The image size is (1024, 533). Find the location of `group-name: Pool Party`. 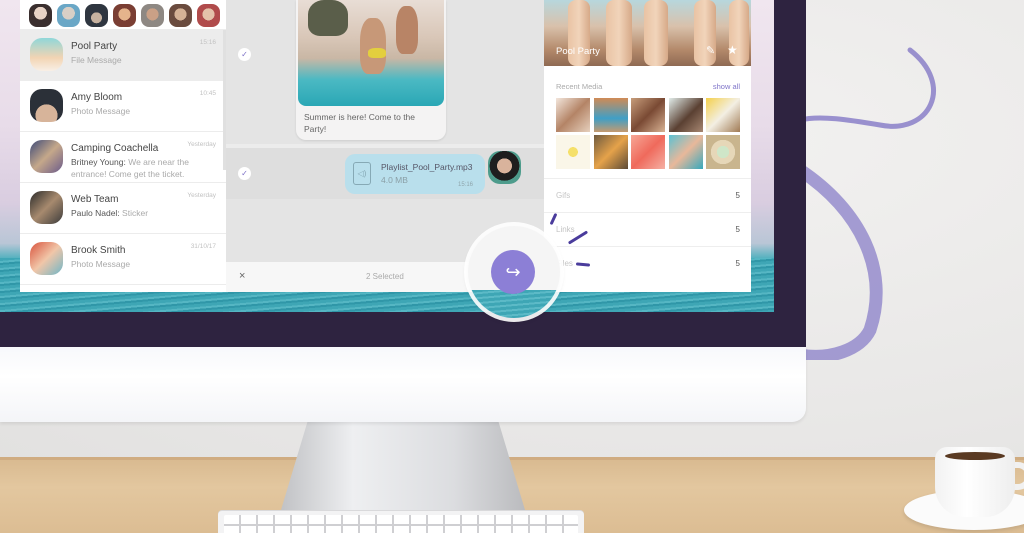

group-name: Pool Party is located at coordinates (578, 51).